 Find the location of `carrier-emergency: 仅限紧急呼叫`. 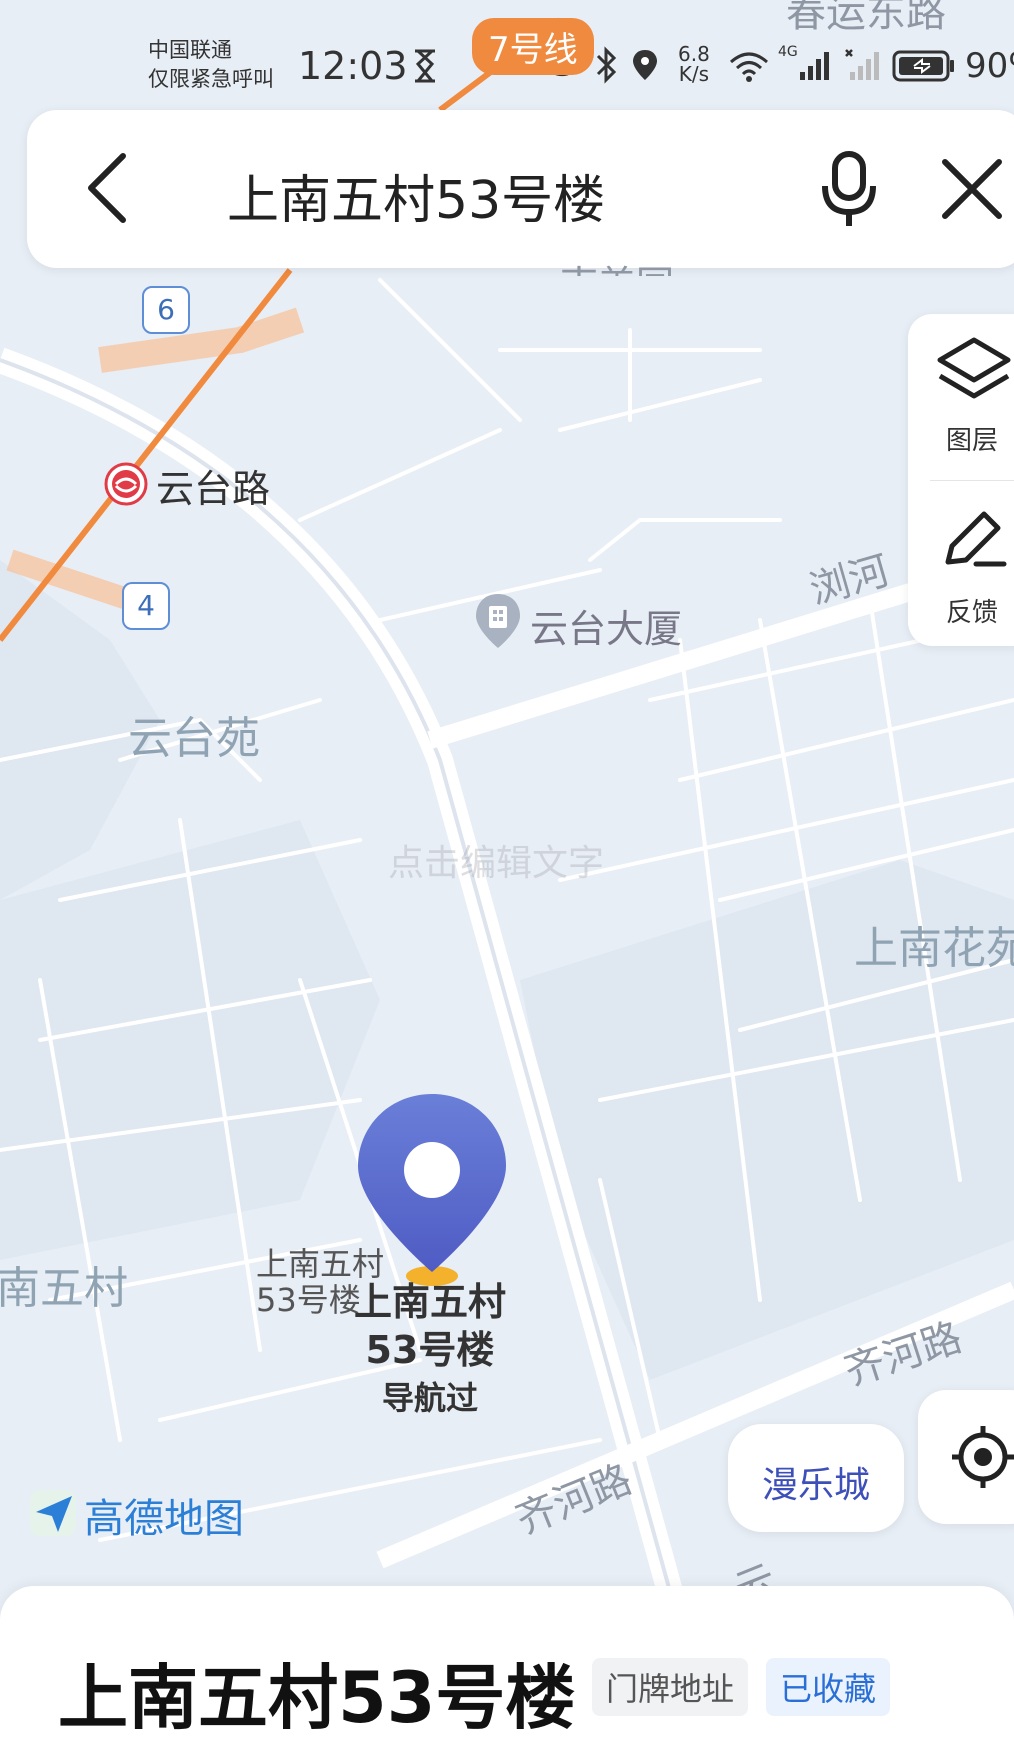

carrier-emergency: 仅限紧急呼叫 is located at coordinates (211, 79).